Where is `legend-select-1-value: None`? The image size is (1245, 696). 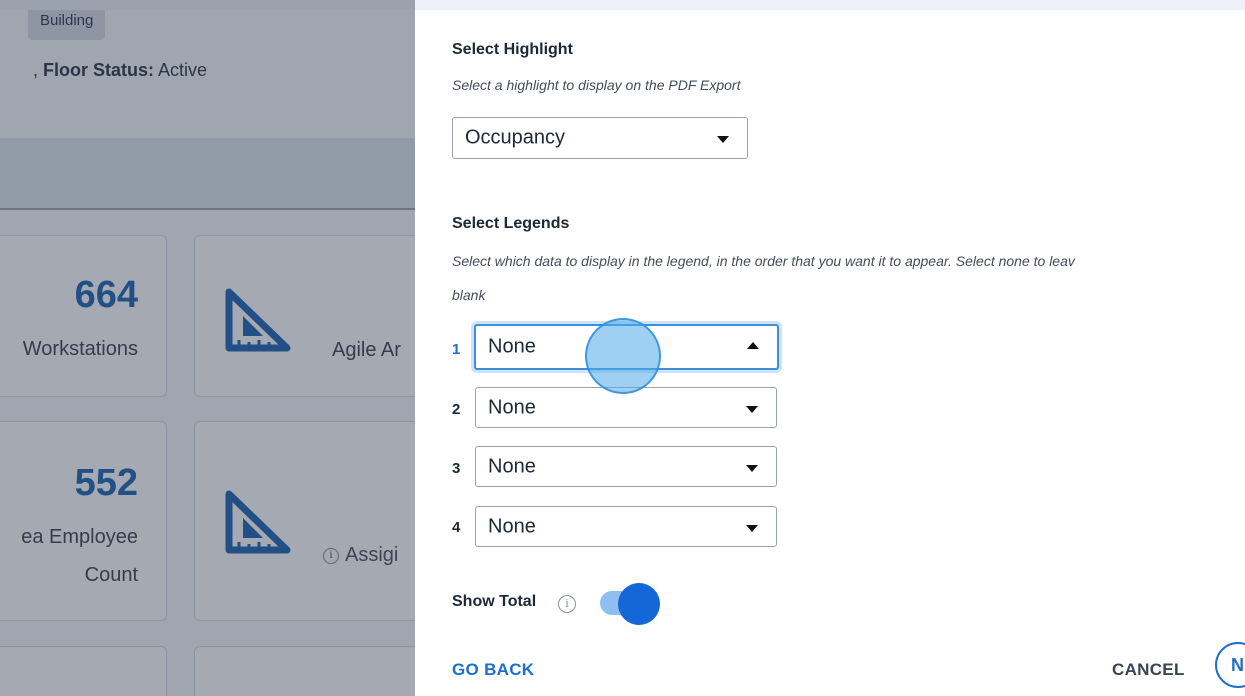
legend-select-1-value: None is located at coordinates (512, 346).